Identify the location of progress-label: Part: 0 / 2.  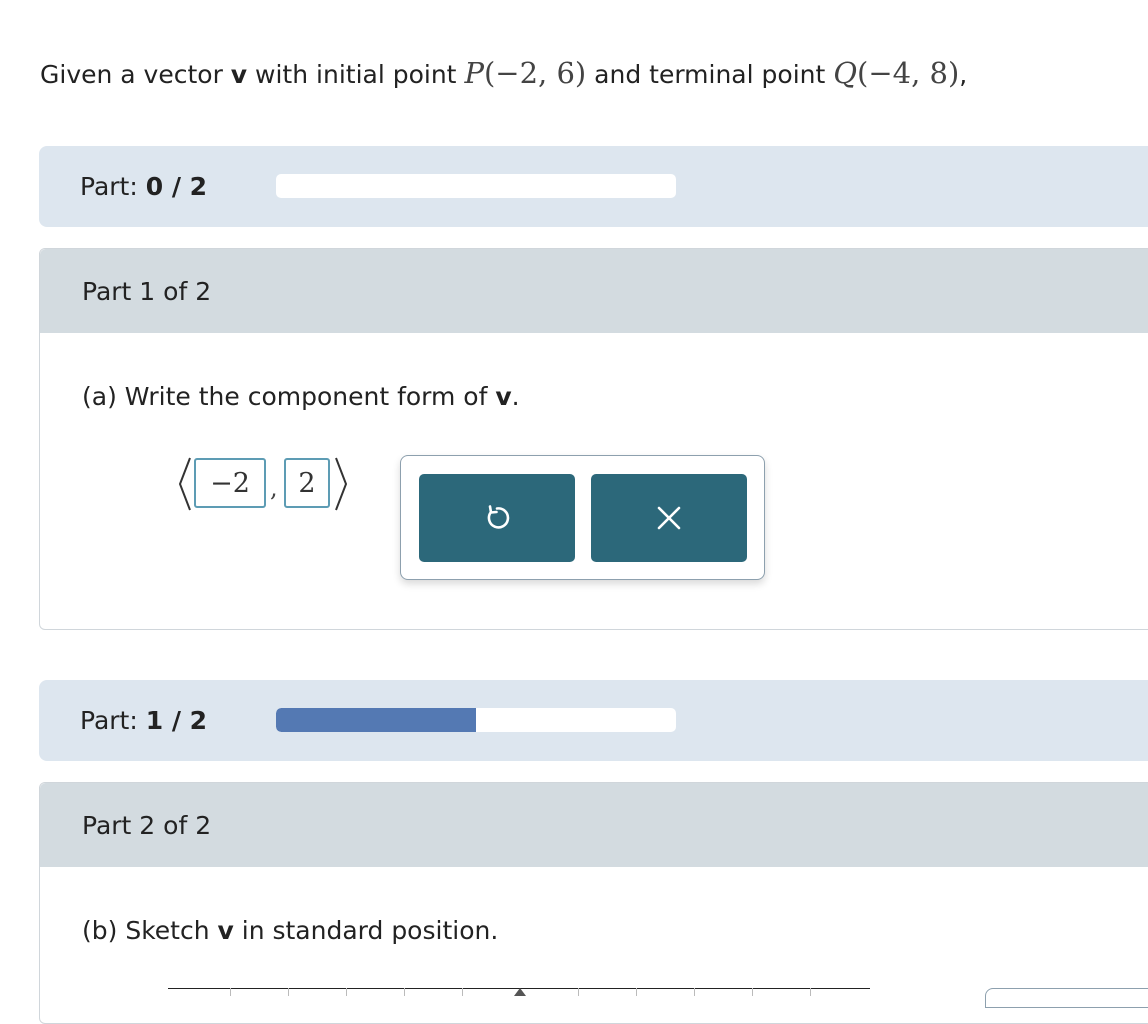
(144, 186).